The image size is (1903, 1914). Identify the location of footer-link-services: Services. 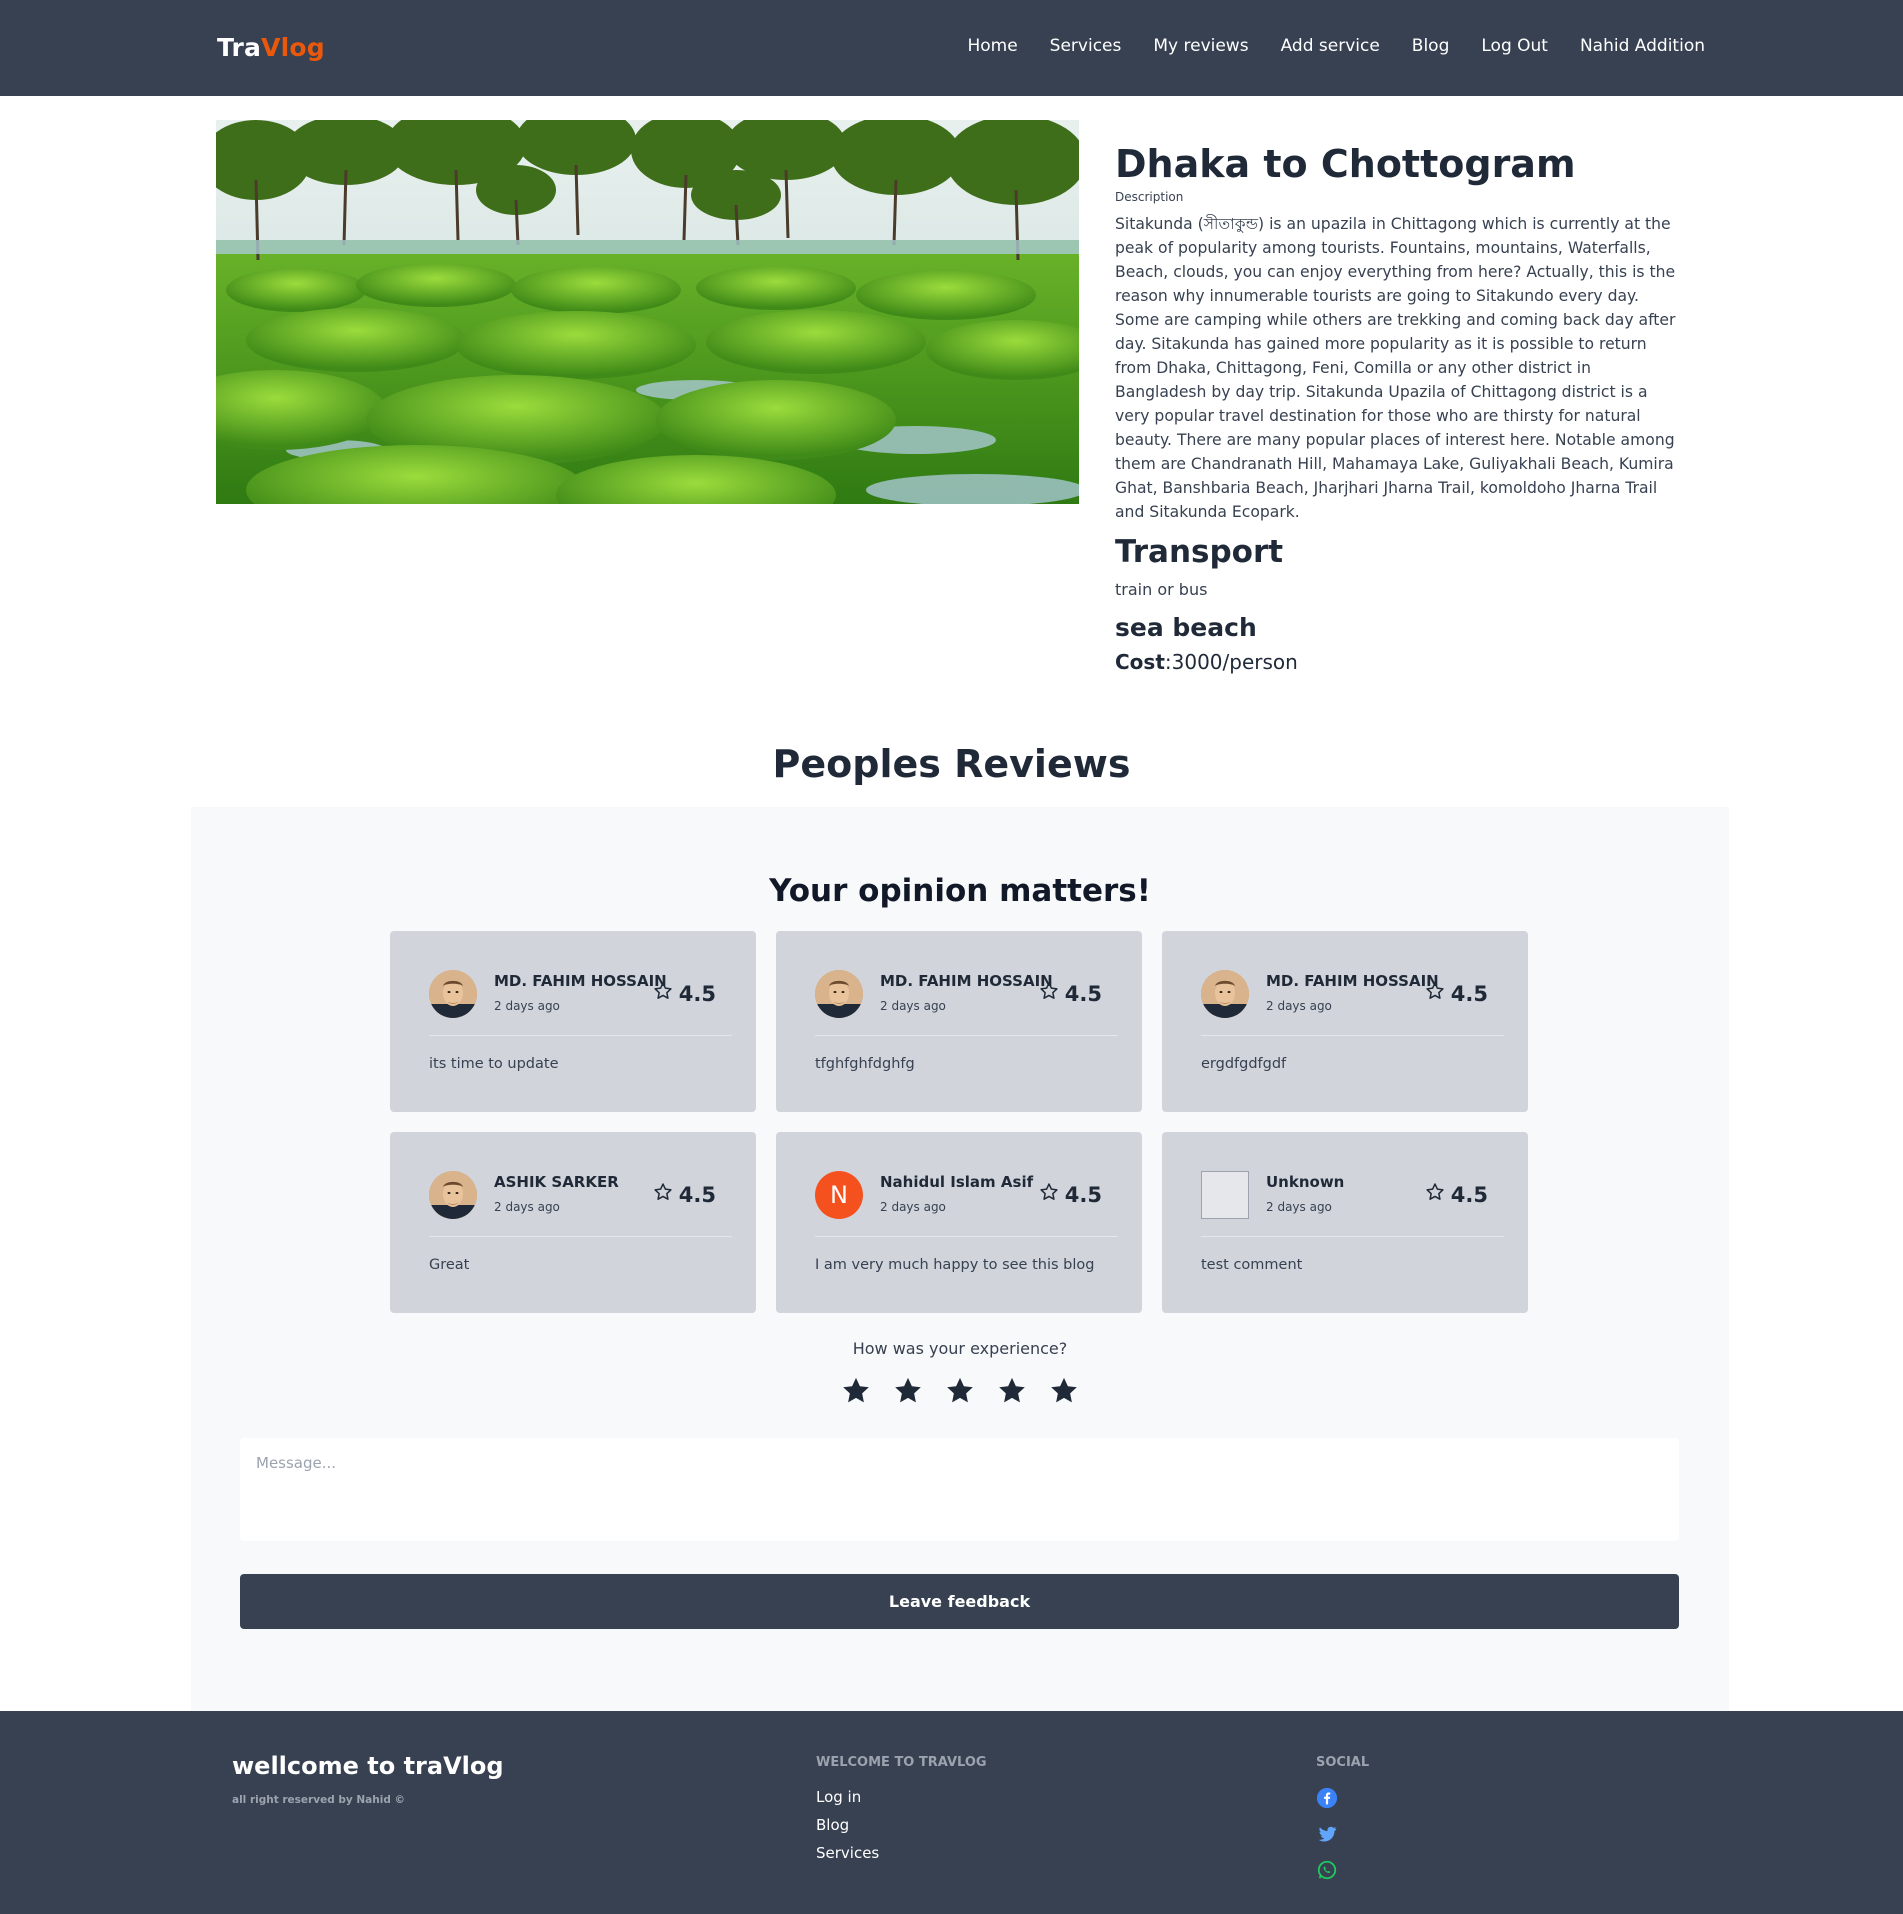
(847, 1853).